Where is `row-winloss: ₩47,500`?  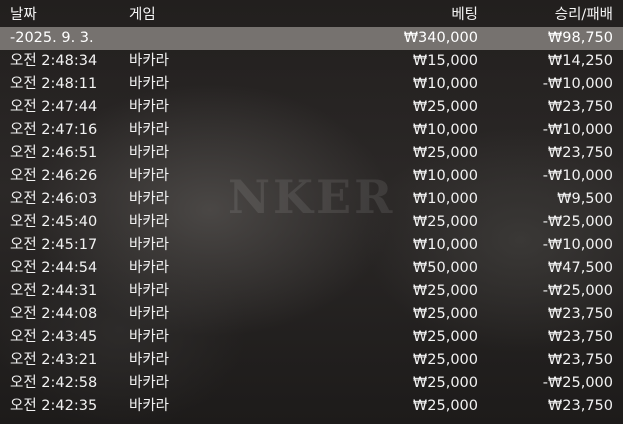
row-winloss: ₩47,500 is located at coordinates (580, 268).